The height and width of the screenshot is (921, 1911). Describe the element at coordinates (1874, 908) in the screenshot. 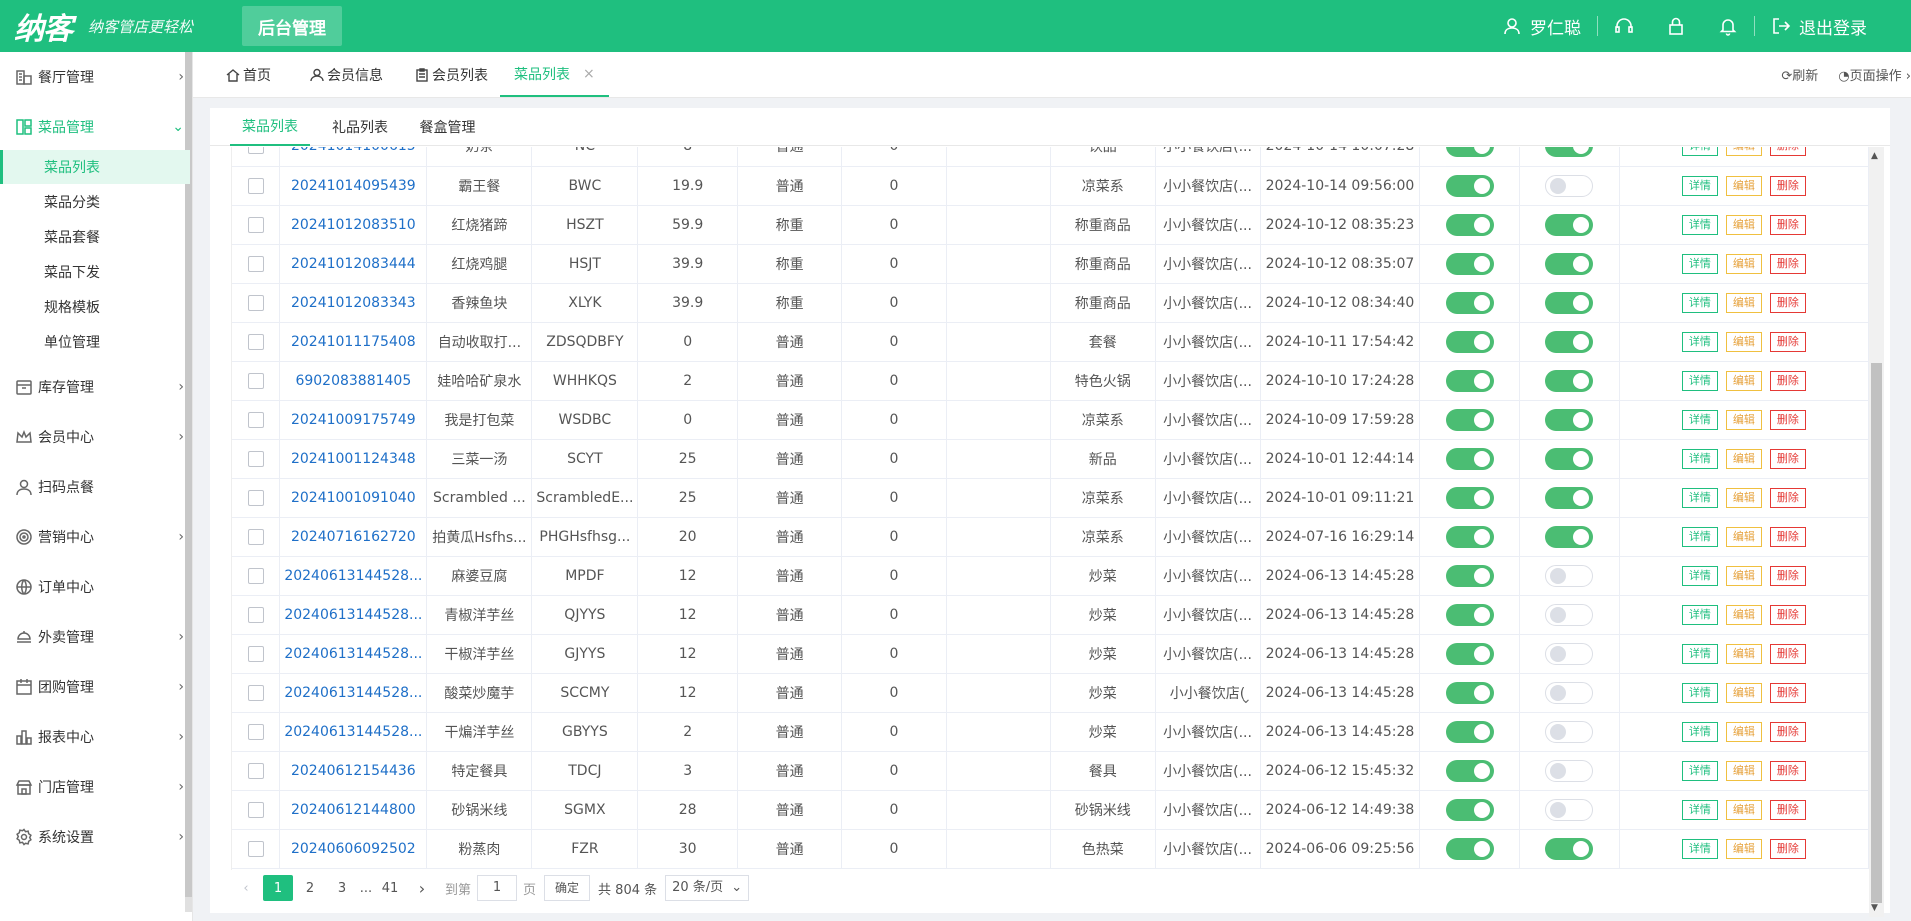

I see `scroll-down-arrow: ▼` at that location.